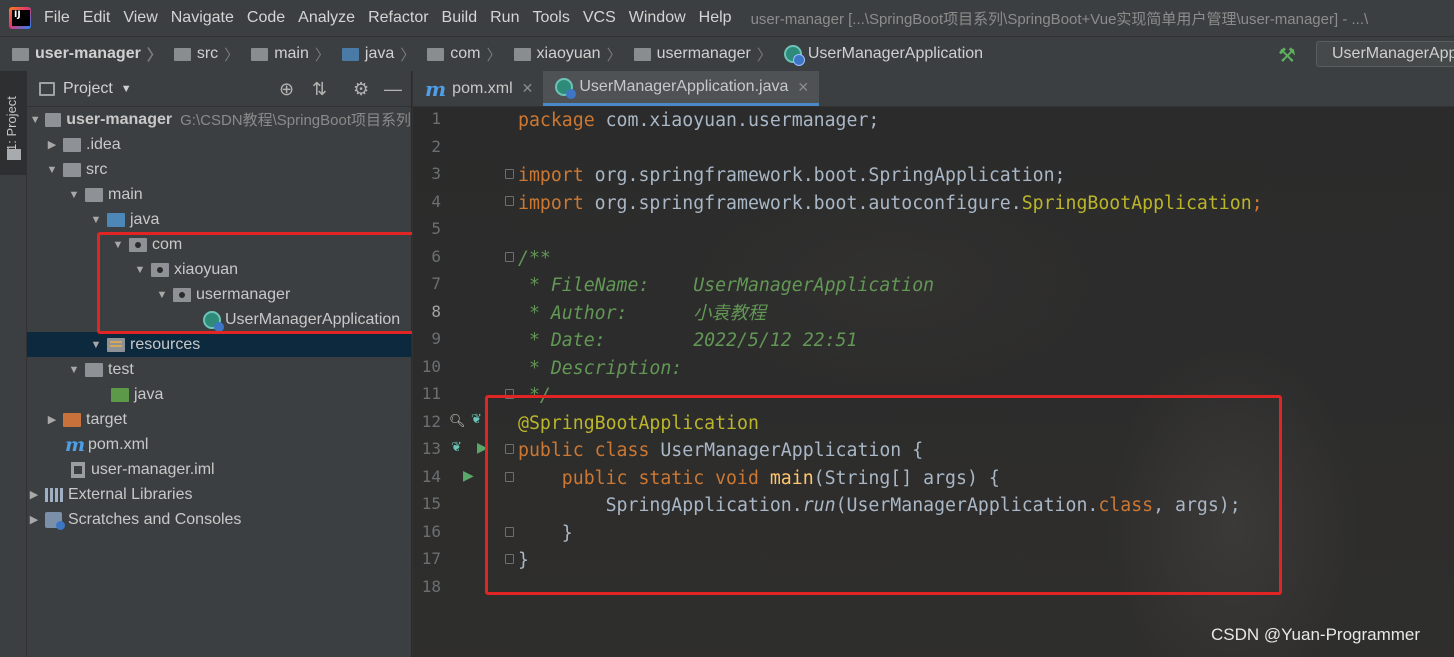 The height and width of the screenshot is (657, 1454). What do you see at coordinates (20, 18) in the screenshot?
I see `intellij-logo-icon` at bounding box center [20, 18].